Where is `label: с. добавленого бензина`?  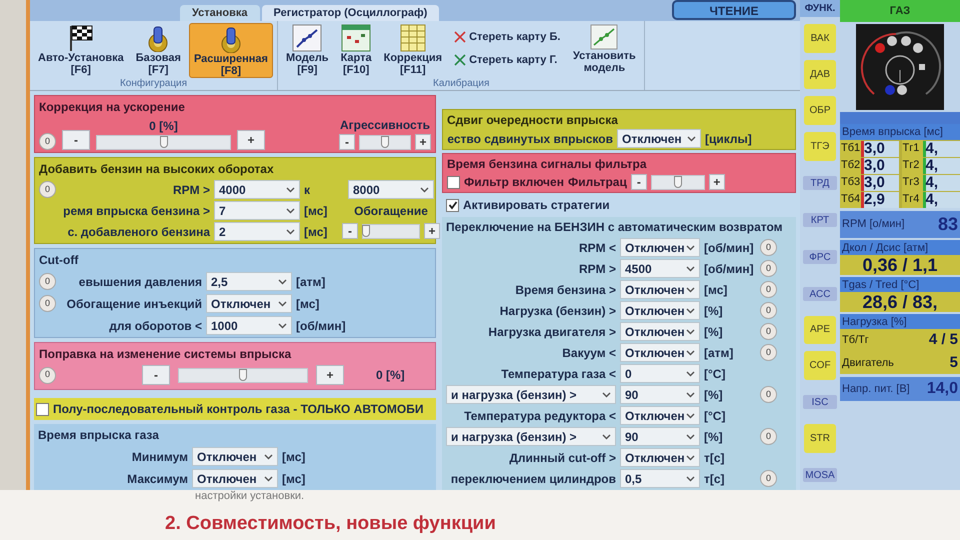 label: с. добавленого бензина is located at coordinates (138, 232).